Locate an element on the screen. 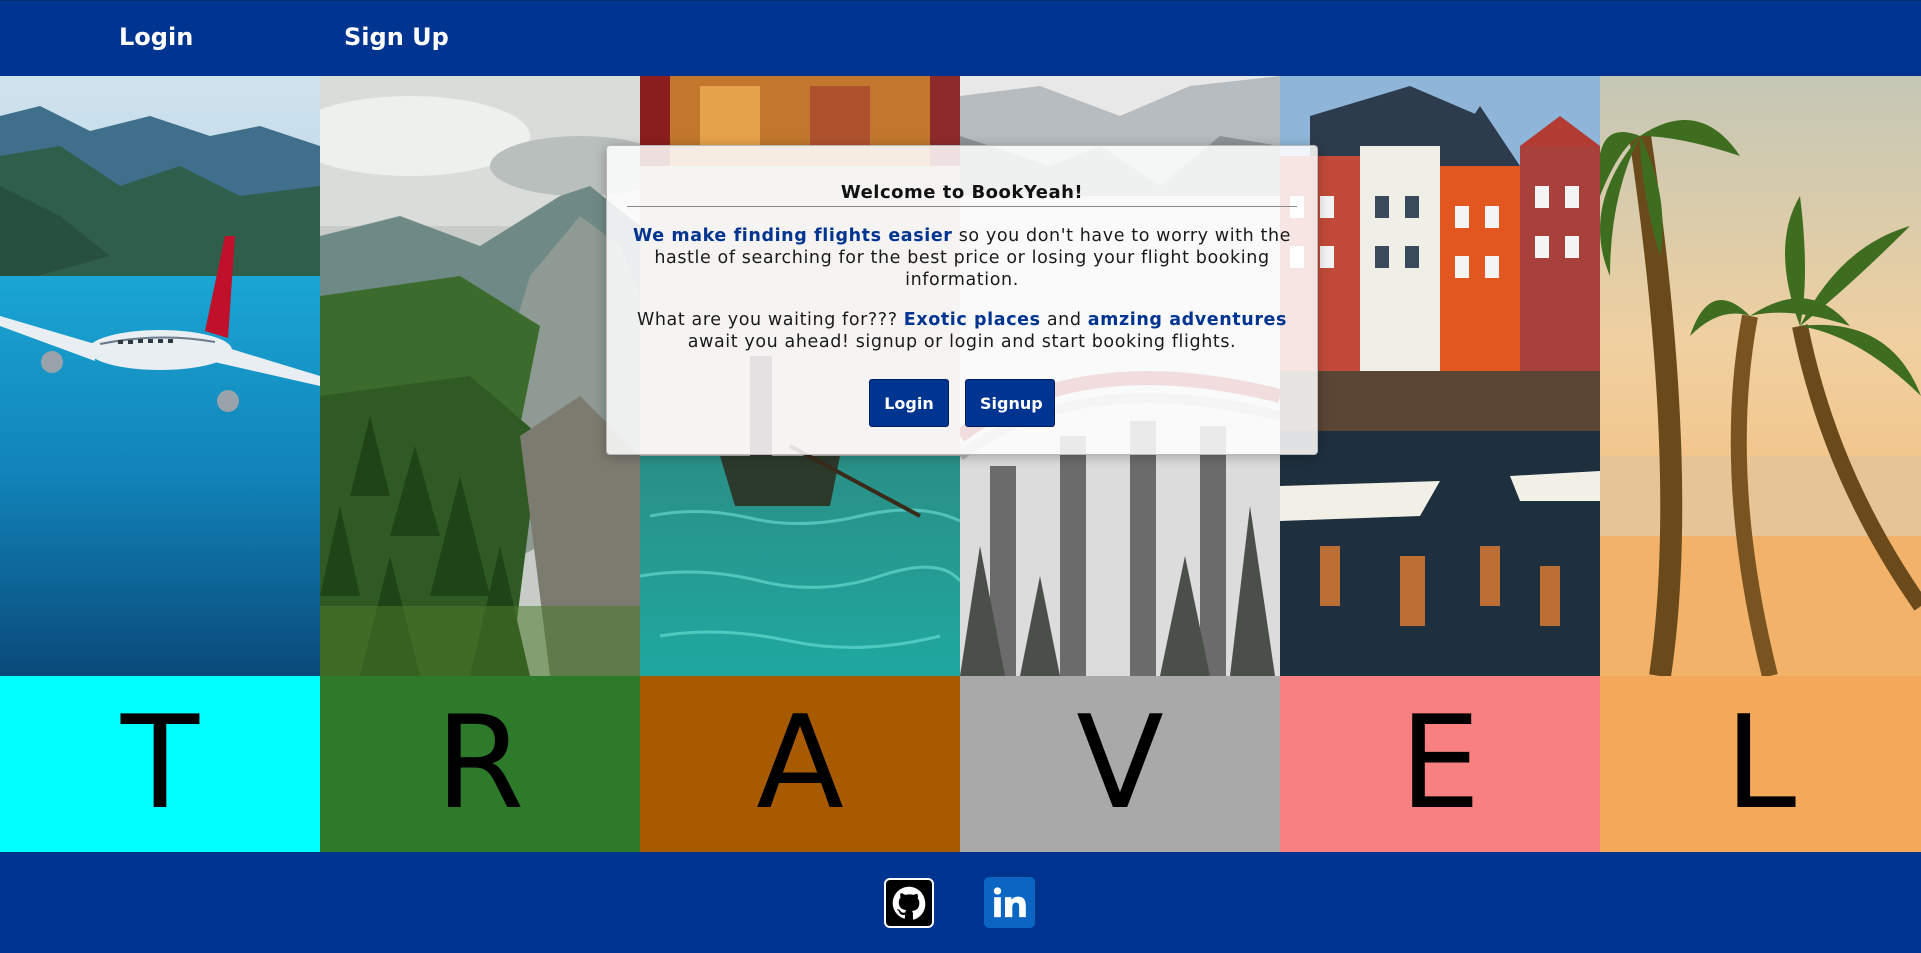 The width and height of the screenshot is (1921, 953). highlight-amzing-adventures: amzing adventures is located at coordinates (1187, 320).